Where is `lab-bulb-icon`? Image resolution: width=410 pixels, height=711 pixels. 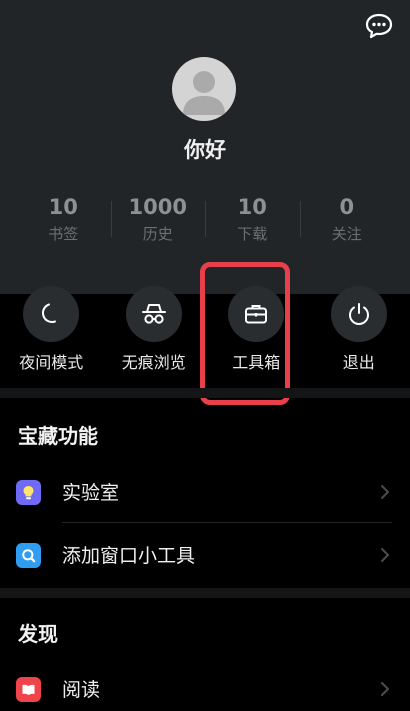
lab-bulb-icon is located at coordinates (28, 492).